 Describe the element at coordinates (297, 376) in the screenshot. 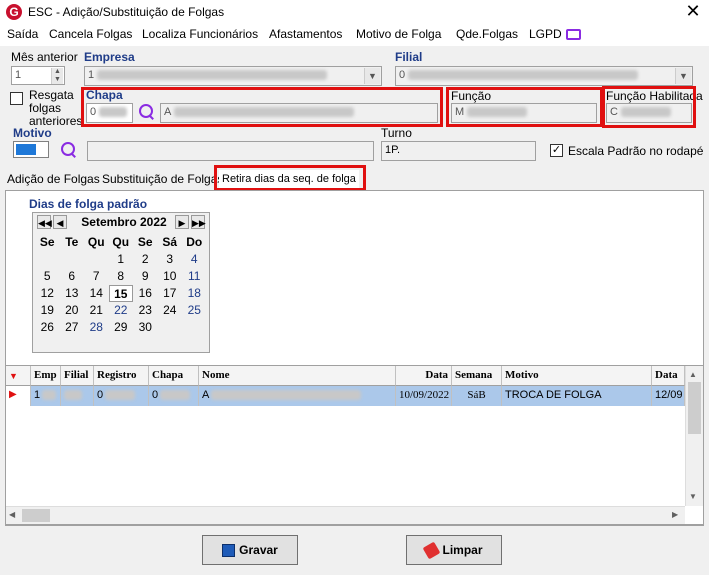

I see `col-nome: Nome` at that location.